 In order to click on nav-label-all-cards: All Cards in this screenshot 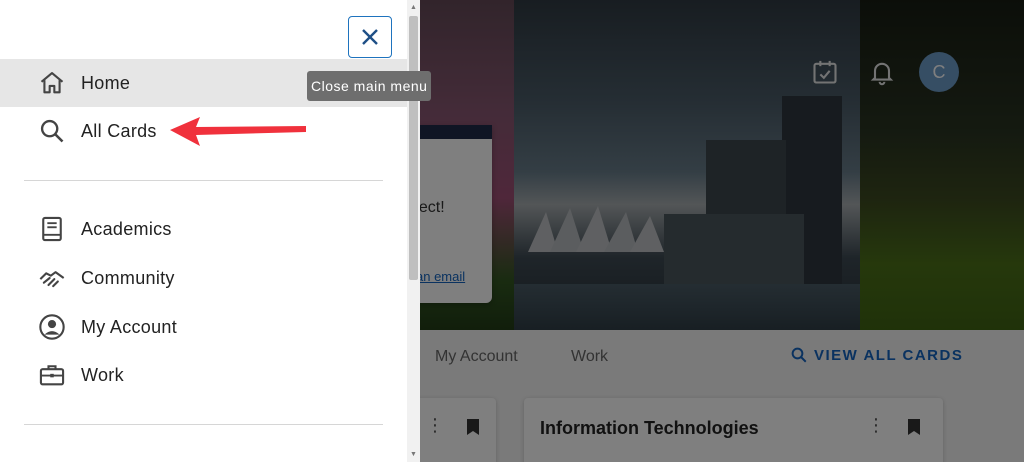, I will do `click(119, 130)`.